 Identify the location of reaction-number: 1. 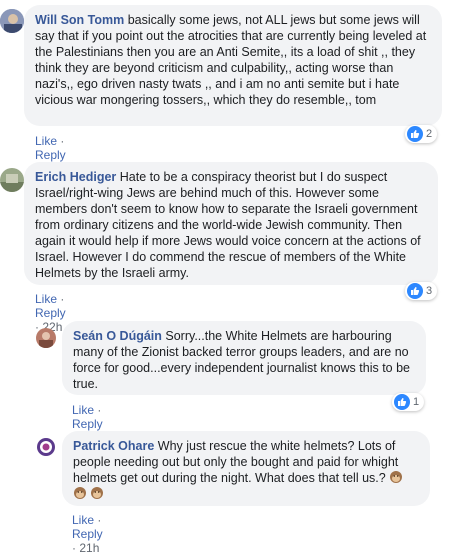
(416, 402).